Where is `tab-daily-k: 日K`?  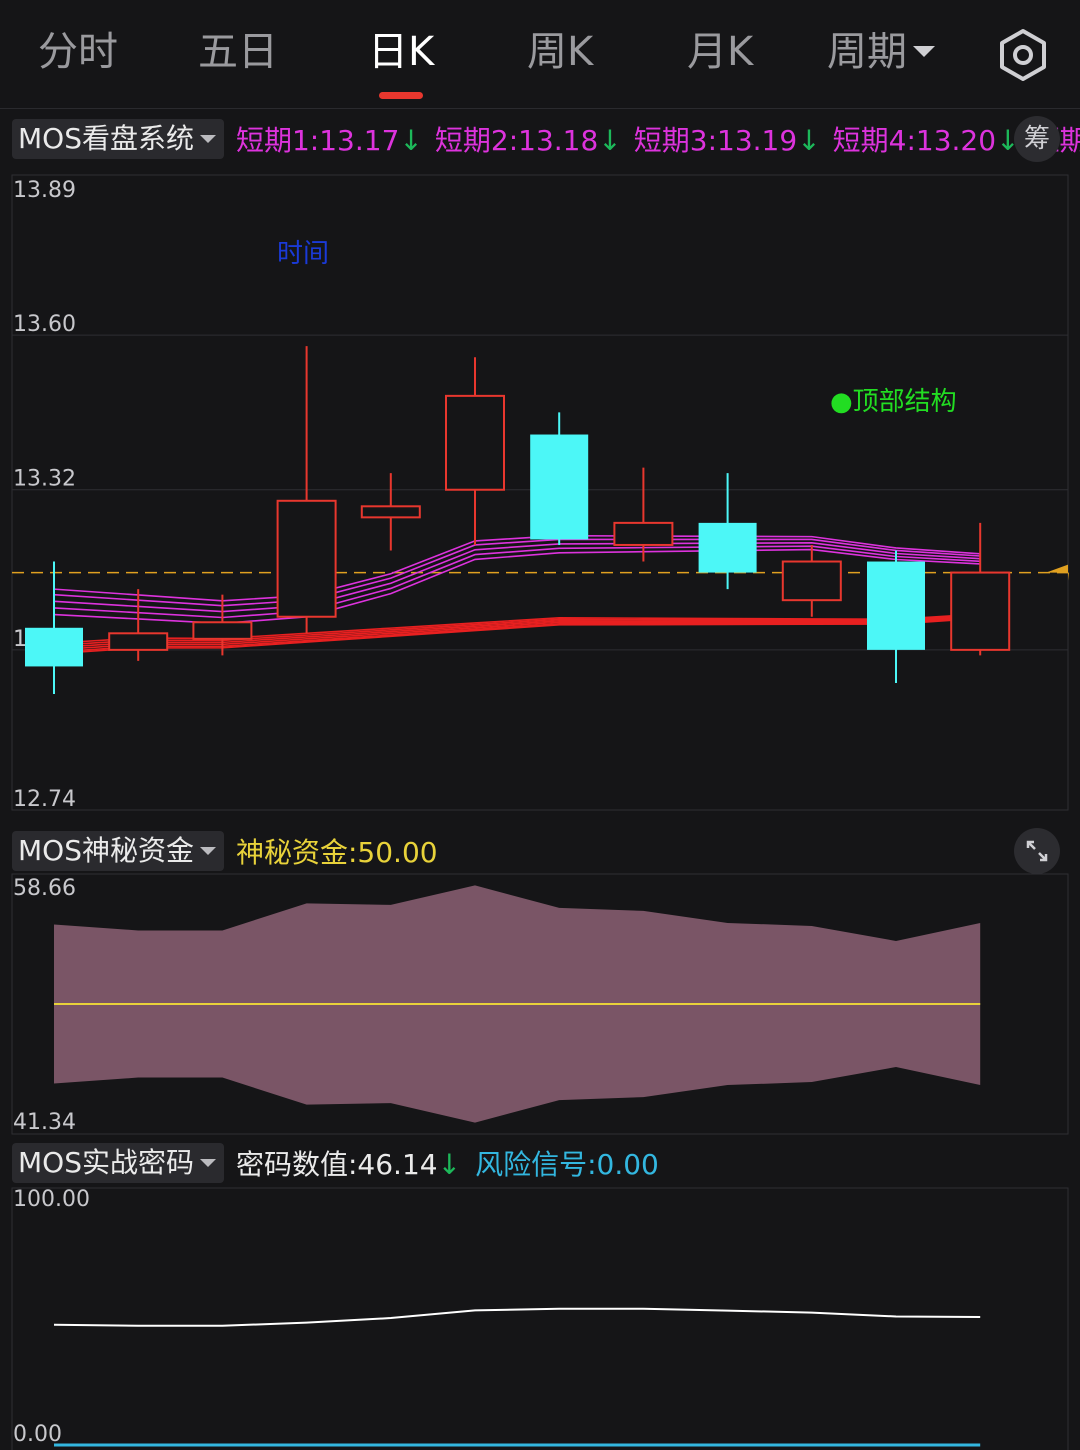 tab-daily-k: 日K is located at coordinates (401, 52).